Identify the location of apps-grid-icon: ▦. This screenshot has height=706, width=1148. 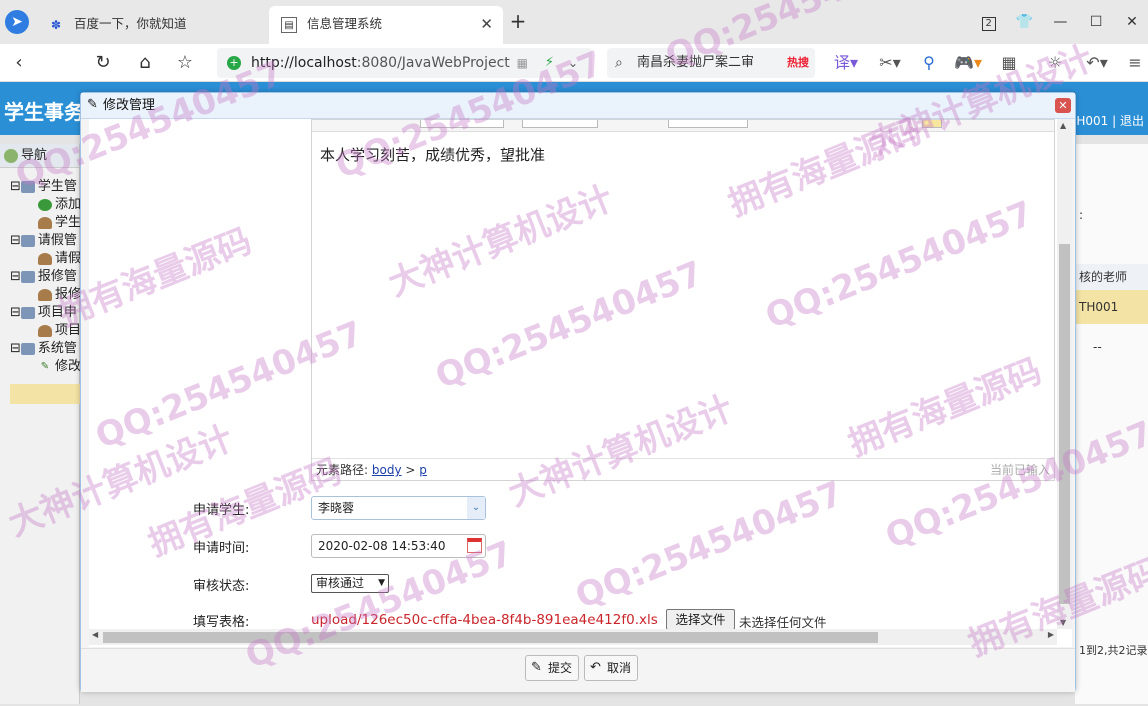
(1009, 63).